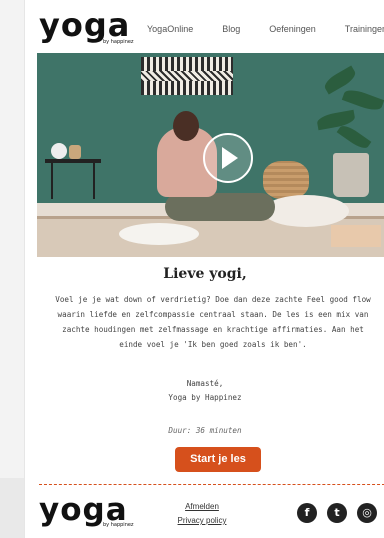 The width and height of the screenshot is (384, 538). I want to click on wall-hanging-pattern, so click(187, 76).